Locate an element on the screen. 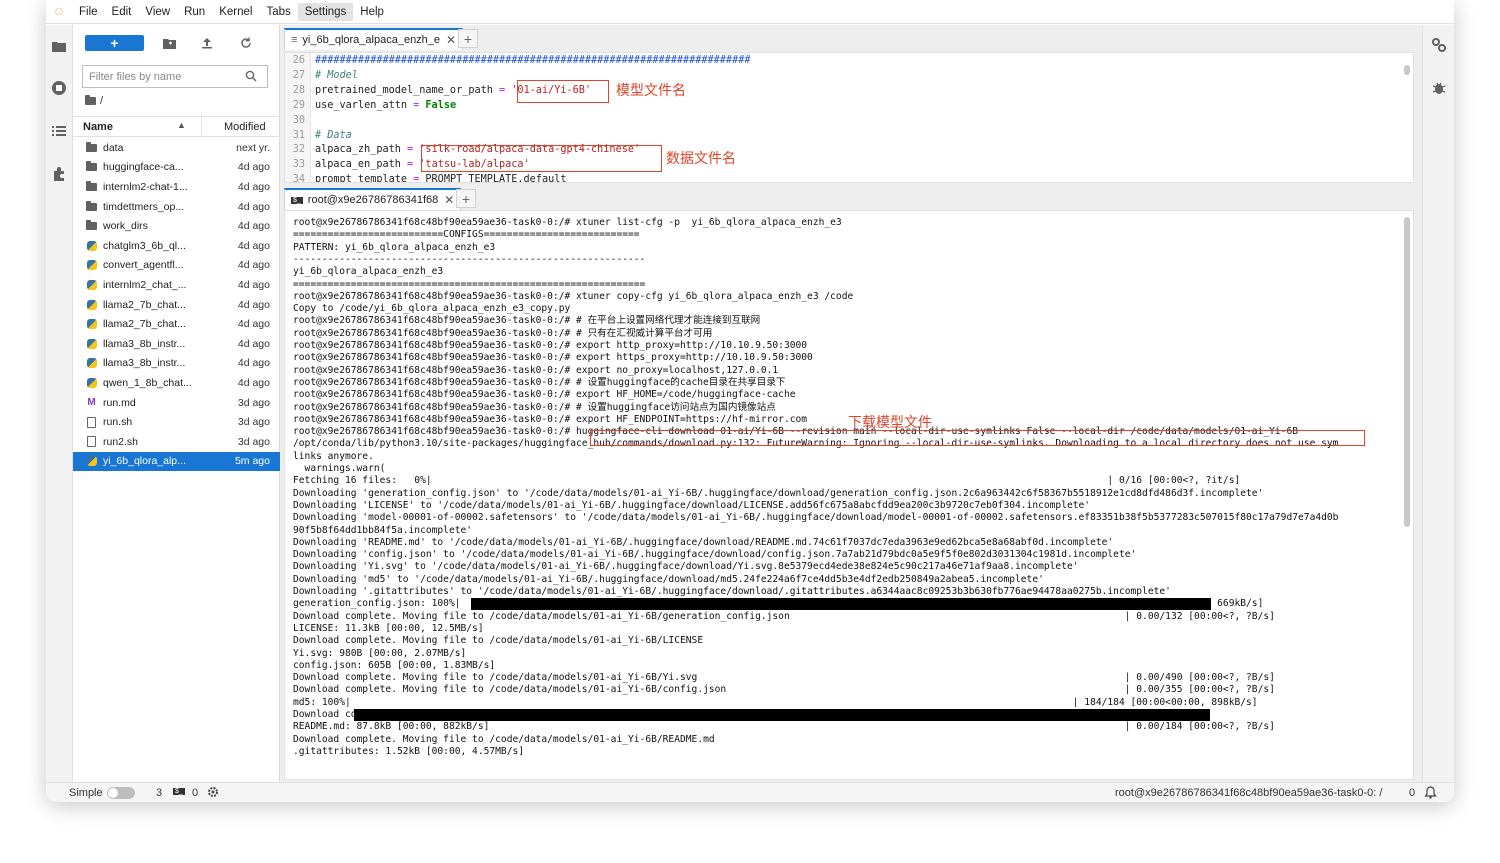  extensions-icon is located at coordinates (59, 174).